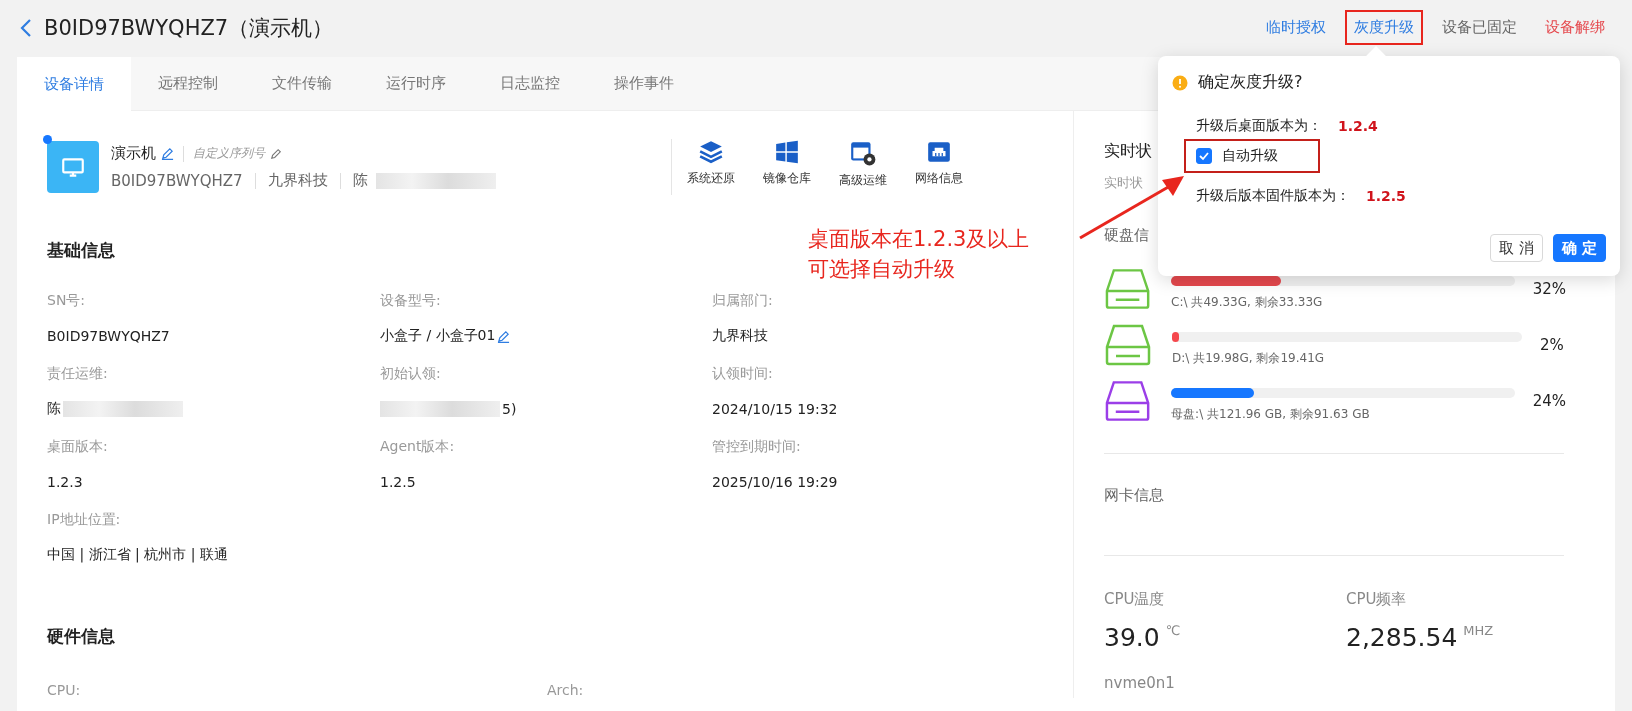  I want to click on field-value: 陈, so click(54, 409).